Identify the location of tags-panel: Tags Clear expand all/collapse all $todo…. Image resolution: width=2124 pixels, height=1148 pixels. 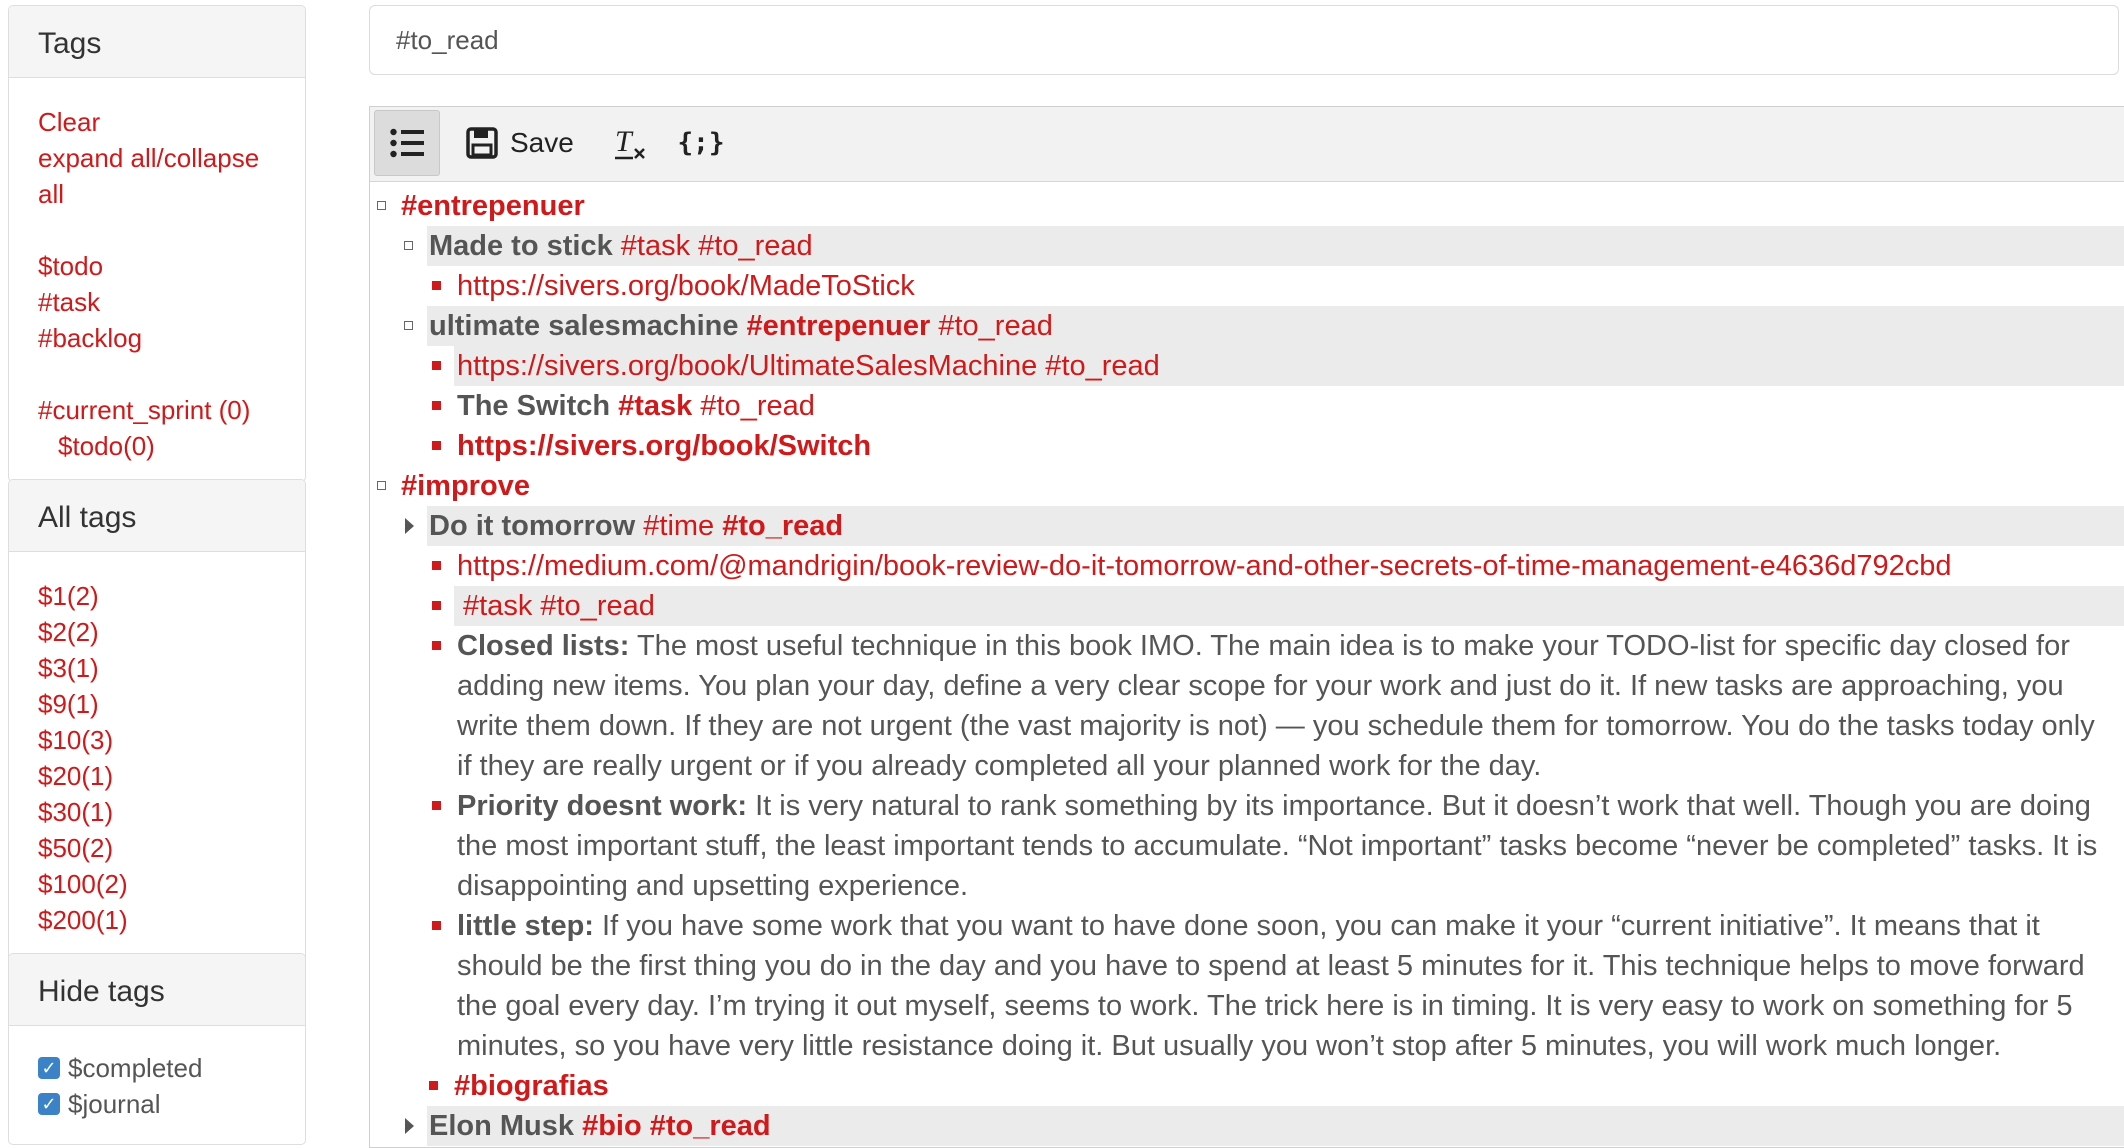
(157, 243).